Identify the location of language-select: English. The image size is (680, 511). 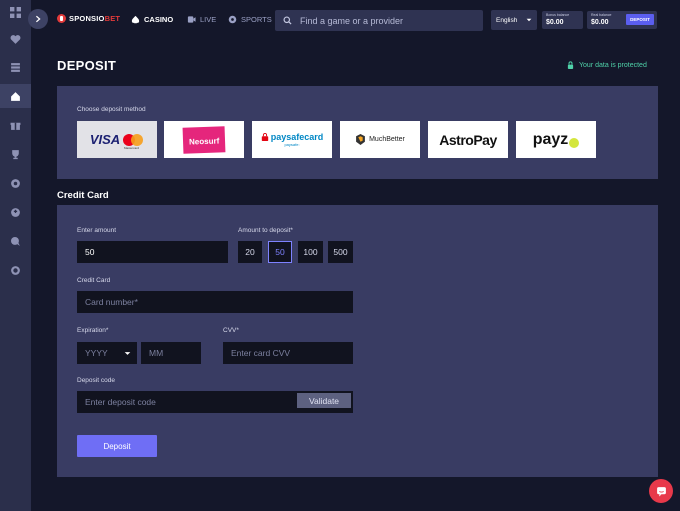
(514, 20).